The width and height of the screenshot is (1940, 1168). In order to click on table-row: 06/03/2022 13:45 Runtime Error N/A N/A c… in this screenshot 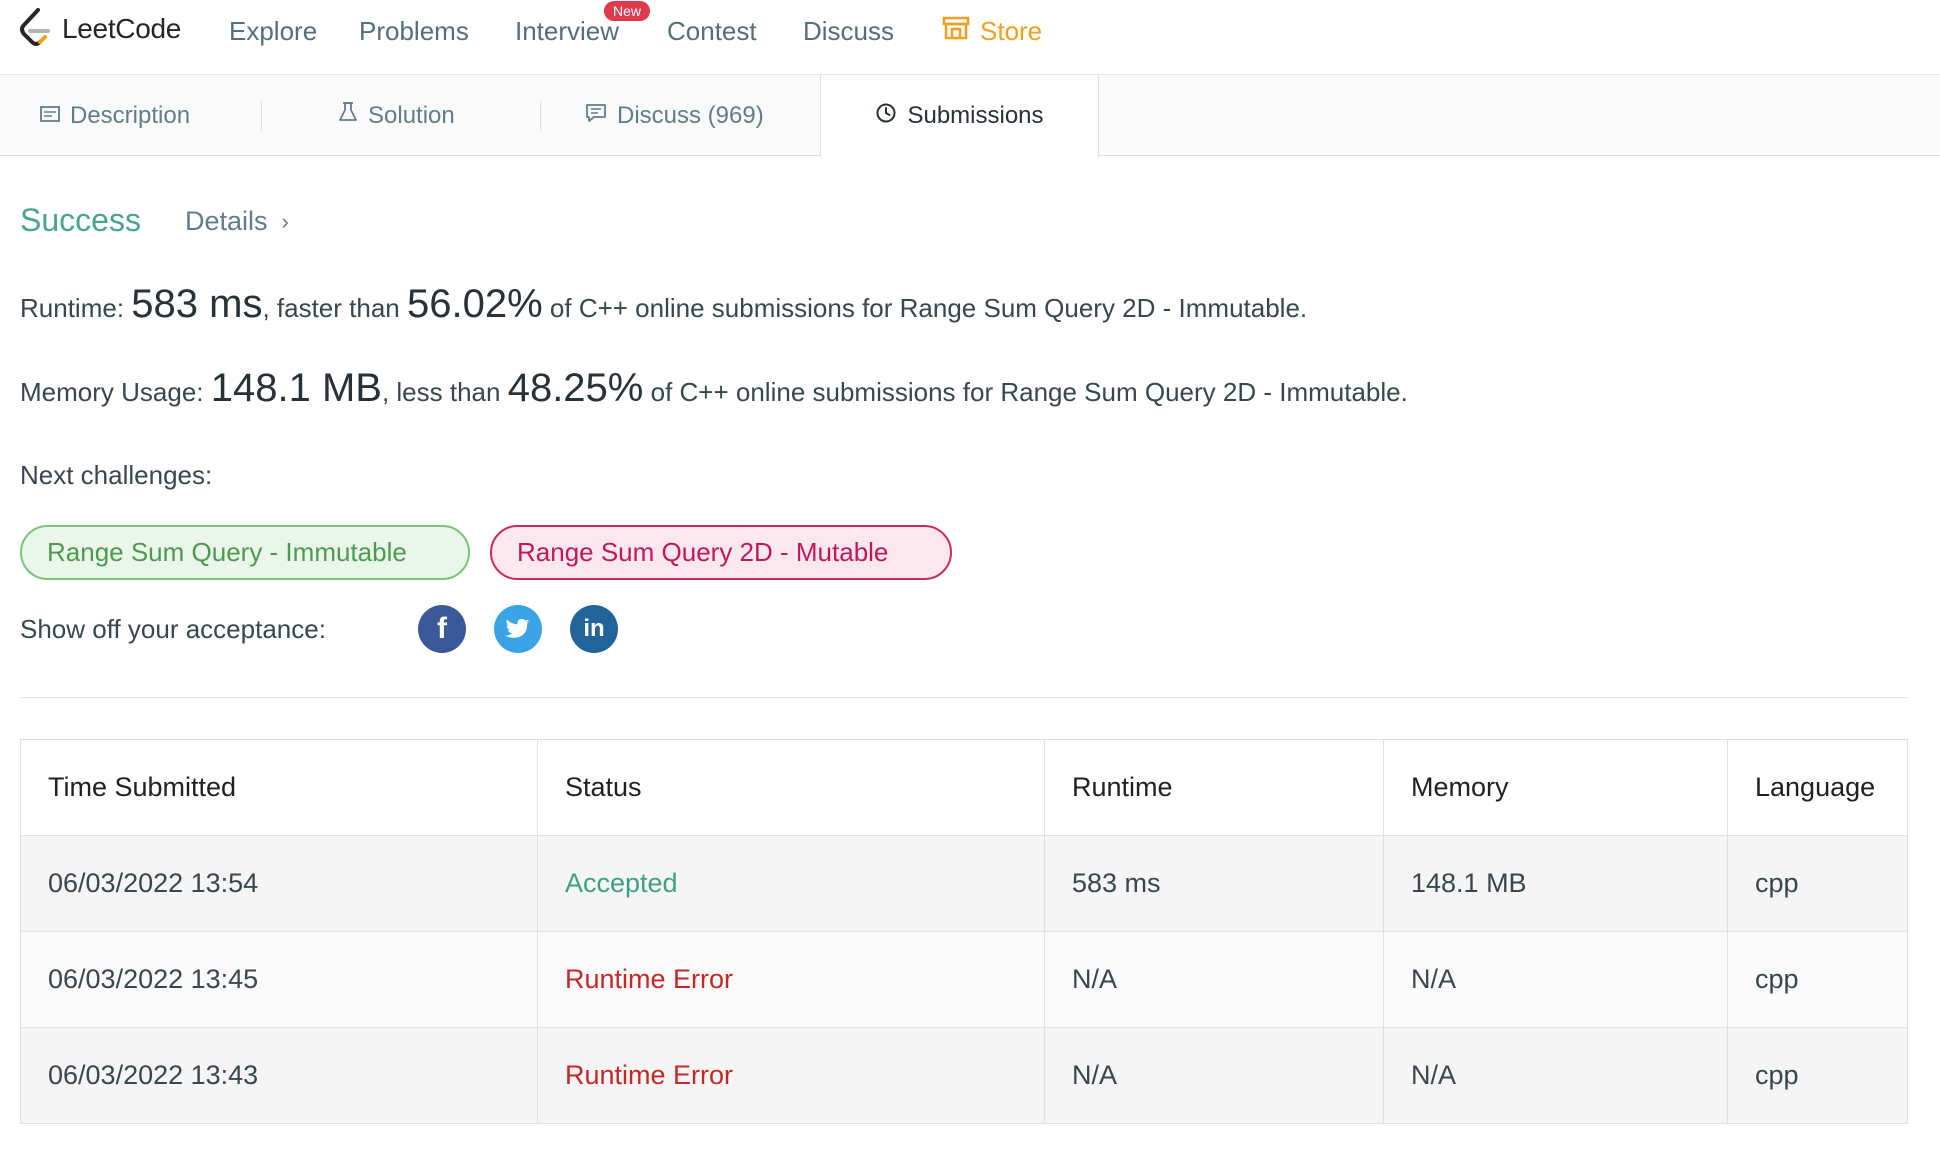, I will do `click(964, 979)`.